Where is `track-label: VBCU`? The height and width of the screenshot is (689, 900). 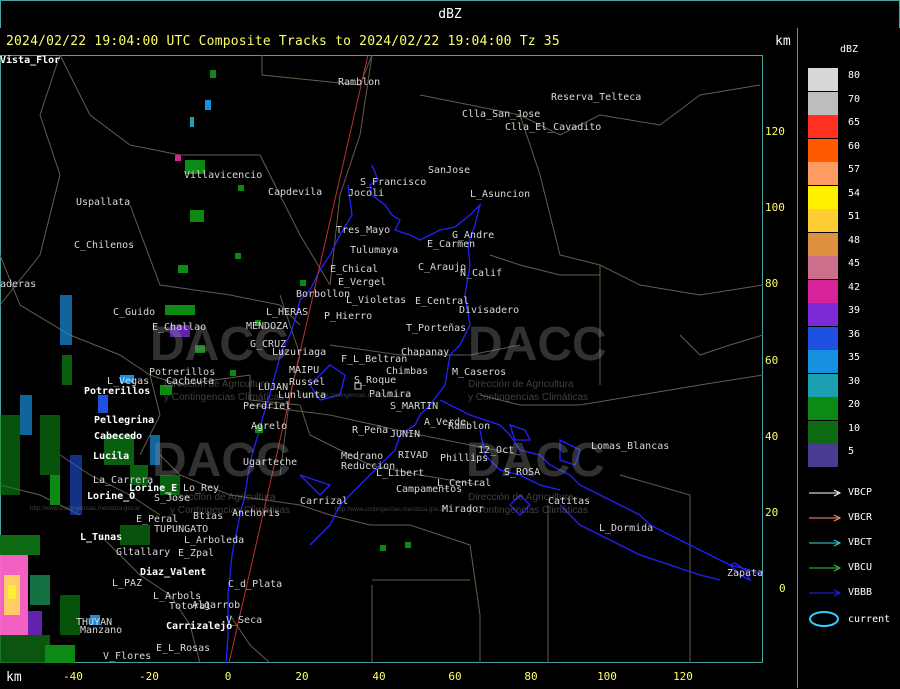 track-label: VBCU is located at coordinates (860, 567).